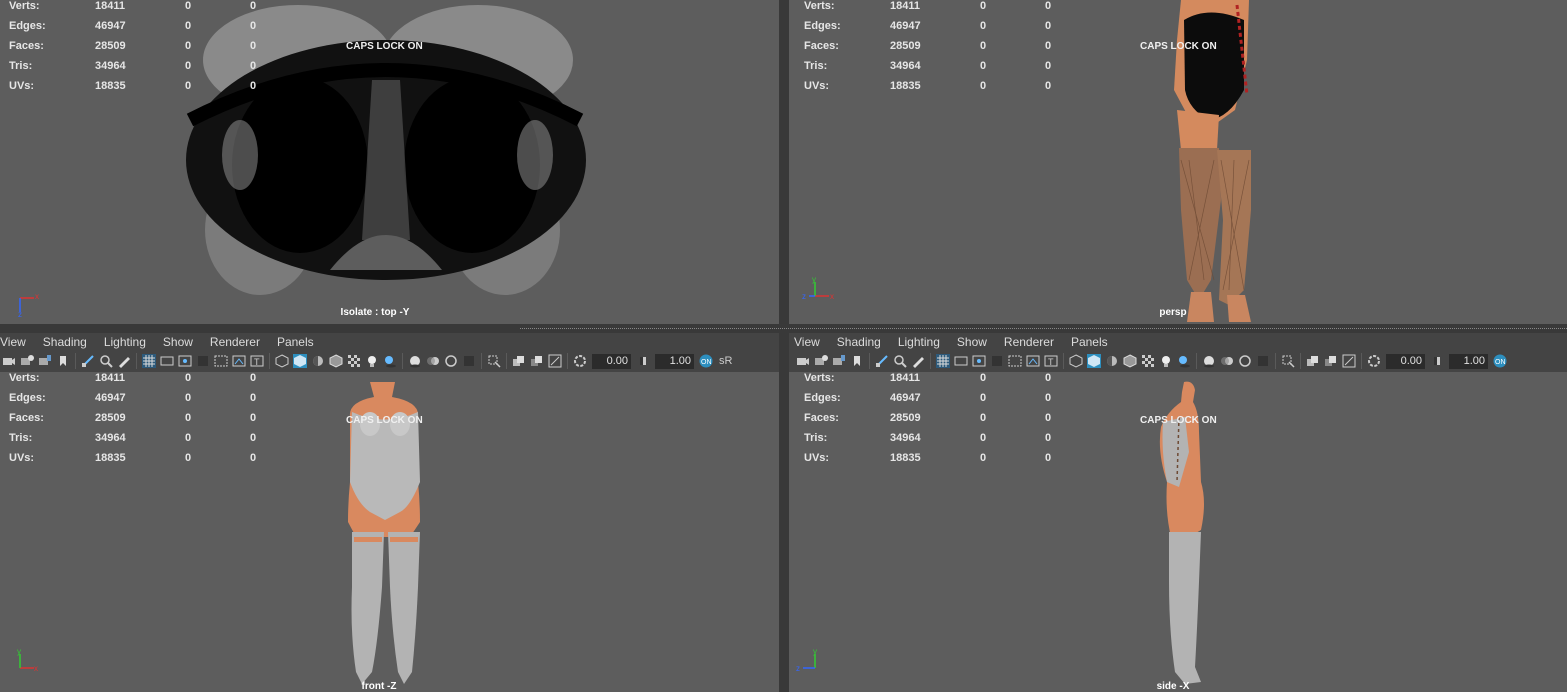  Describe the element at coordinates (37, 296) in the screenshot. I see `axis-x-label: x` at that location.